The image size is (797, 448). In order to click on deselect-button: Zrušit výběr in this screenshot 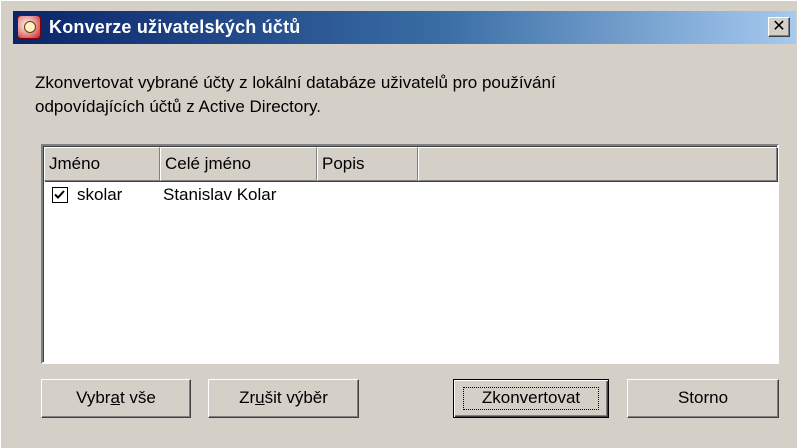, I will do `click(283, 398)`.